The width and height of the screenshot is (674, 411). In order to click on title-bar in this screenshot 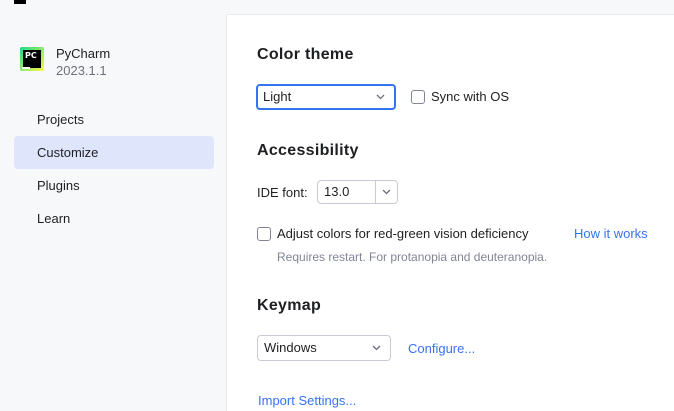, I will do `click(337, 7)`.